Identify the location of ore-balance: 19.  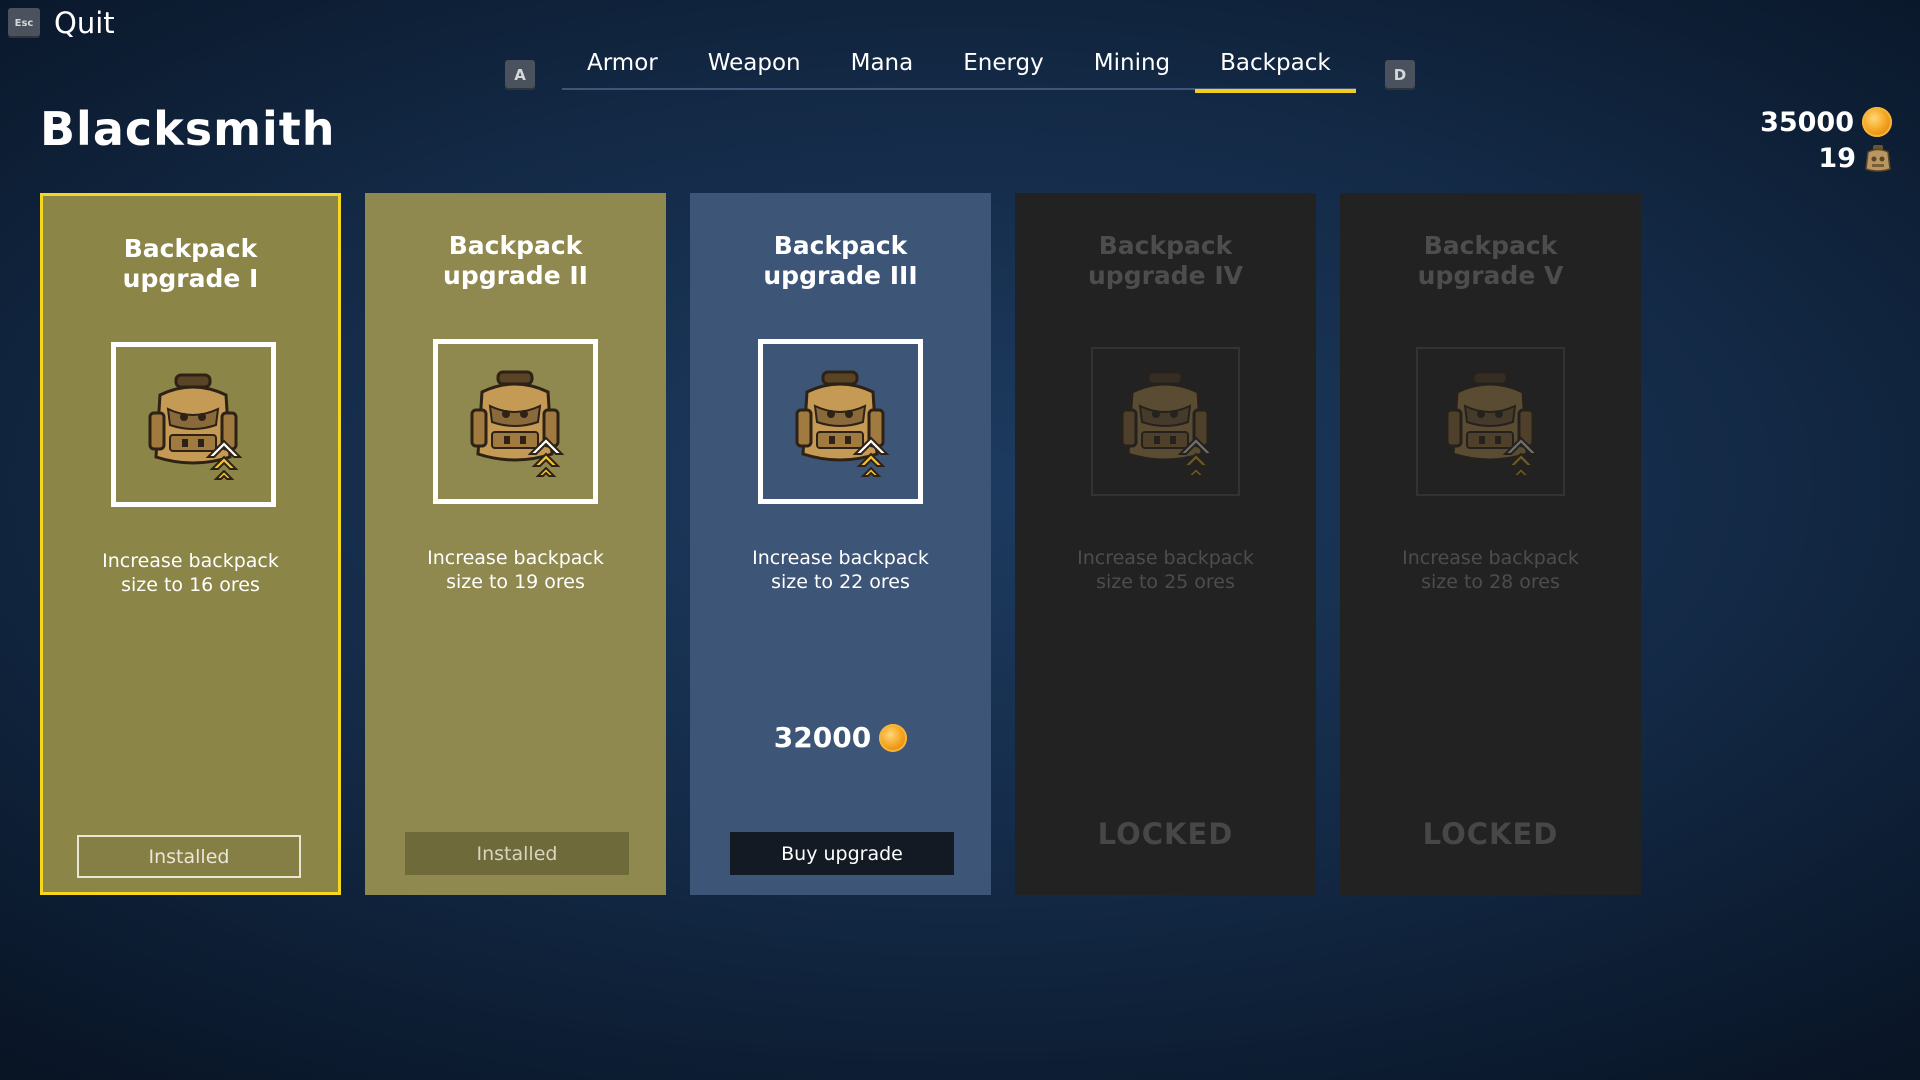
(1826, 158).